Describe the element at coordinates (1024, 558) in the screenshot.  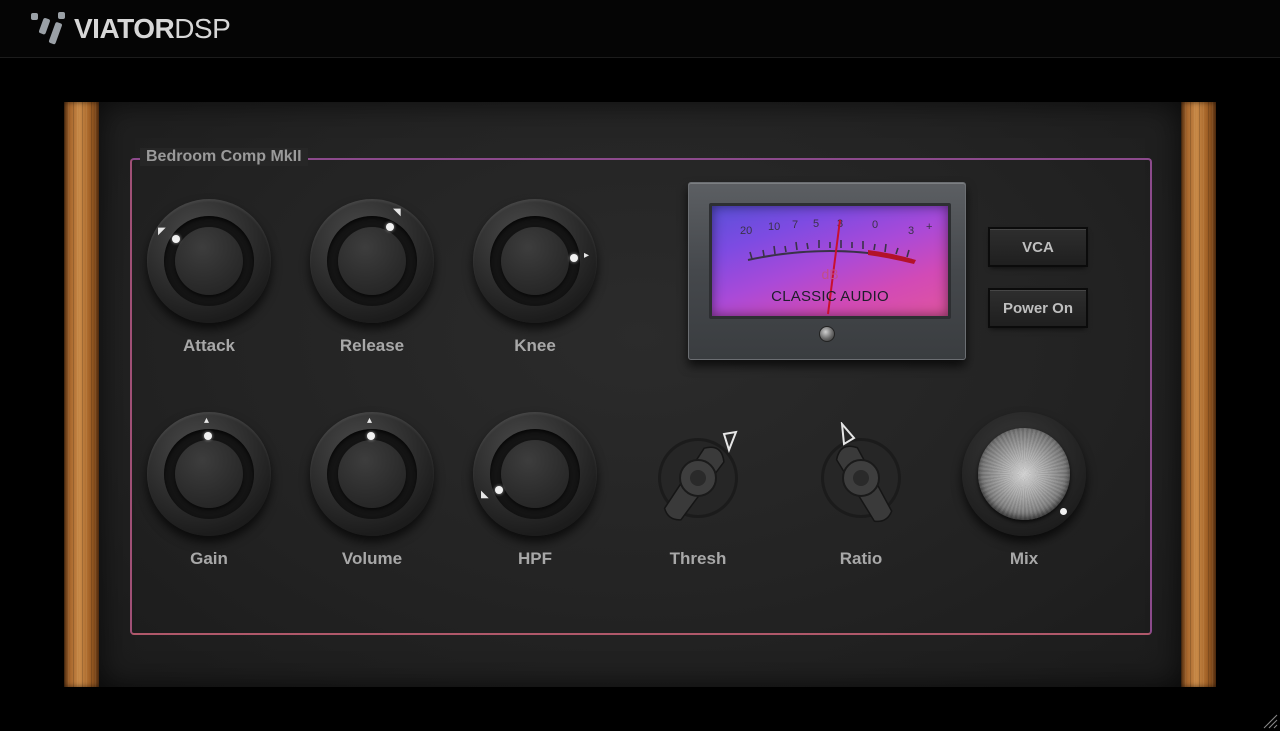
I see `mix-label: Mix` at that location.